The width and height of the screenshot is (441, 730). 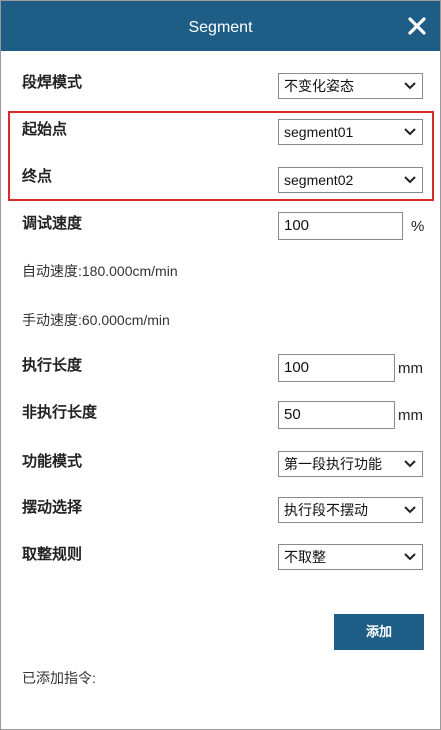 I want to click on start-point-value: segment01, so click(x=319, y=132).